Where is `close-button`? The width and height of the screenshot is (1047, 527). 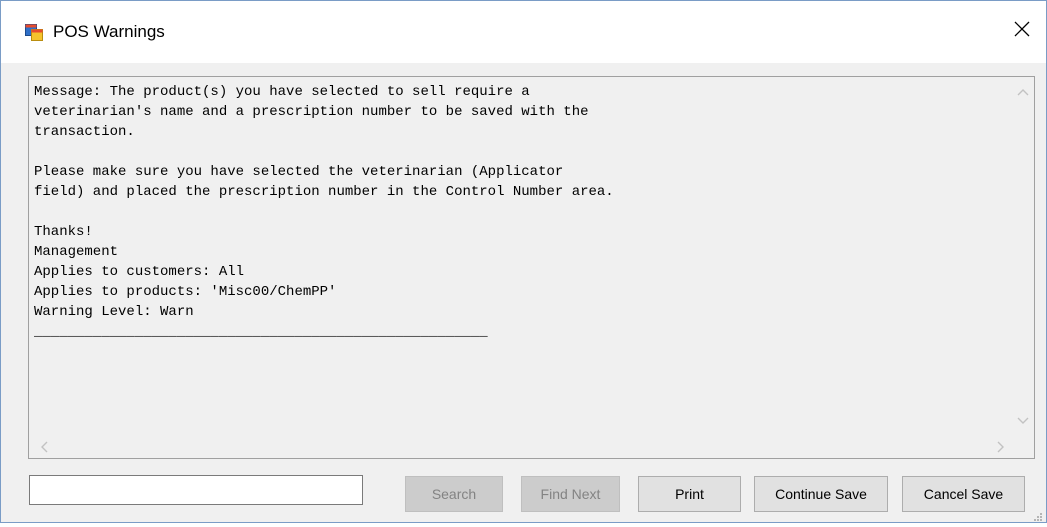
close-button is located at coordinates (1022, 31).